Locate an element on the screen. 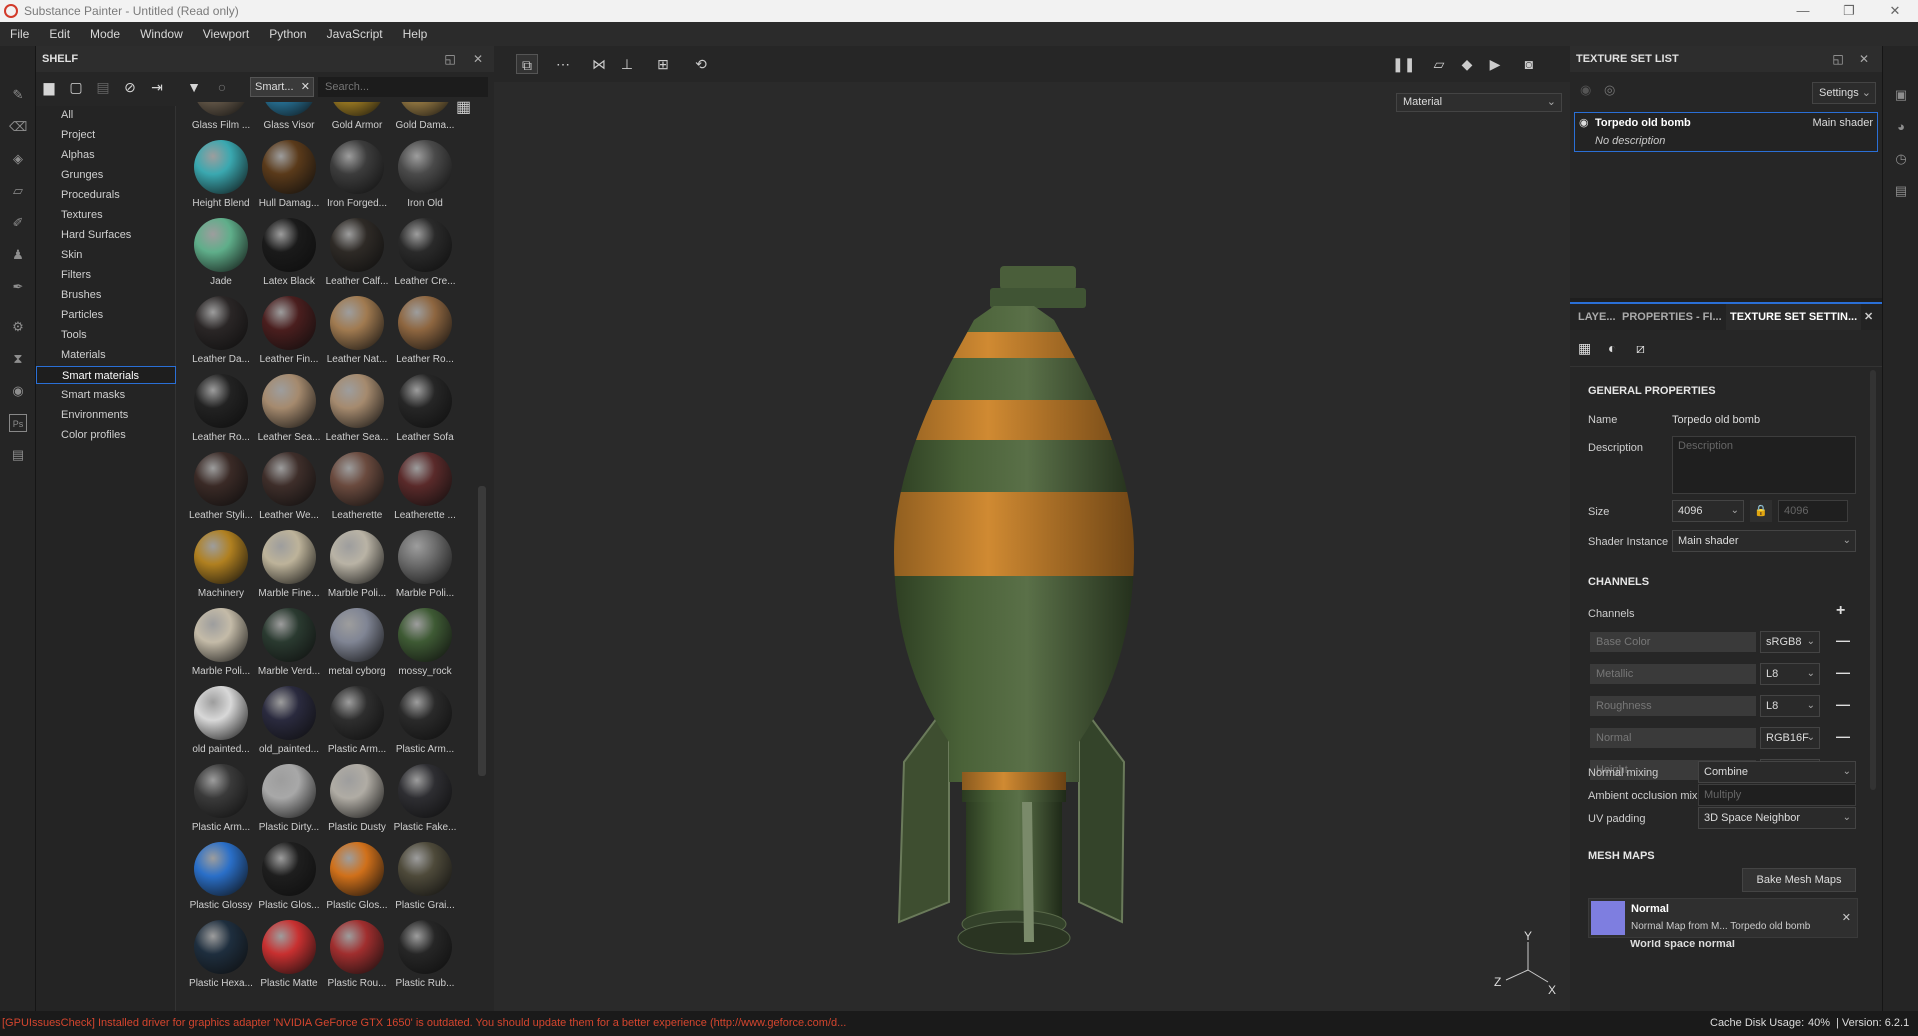 The height and width of the screenshot is (1036, 1918). menu-edit: Edit is located at coordinates (59, 34).